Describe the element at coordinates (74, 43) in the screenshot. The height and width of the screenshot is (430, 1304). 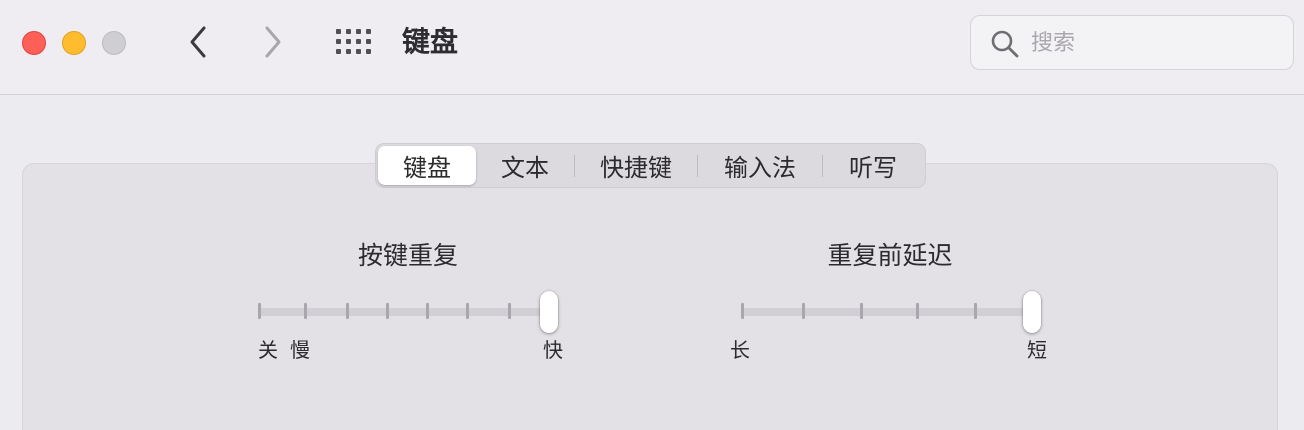
I see `minimize-button` at that location.